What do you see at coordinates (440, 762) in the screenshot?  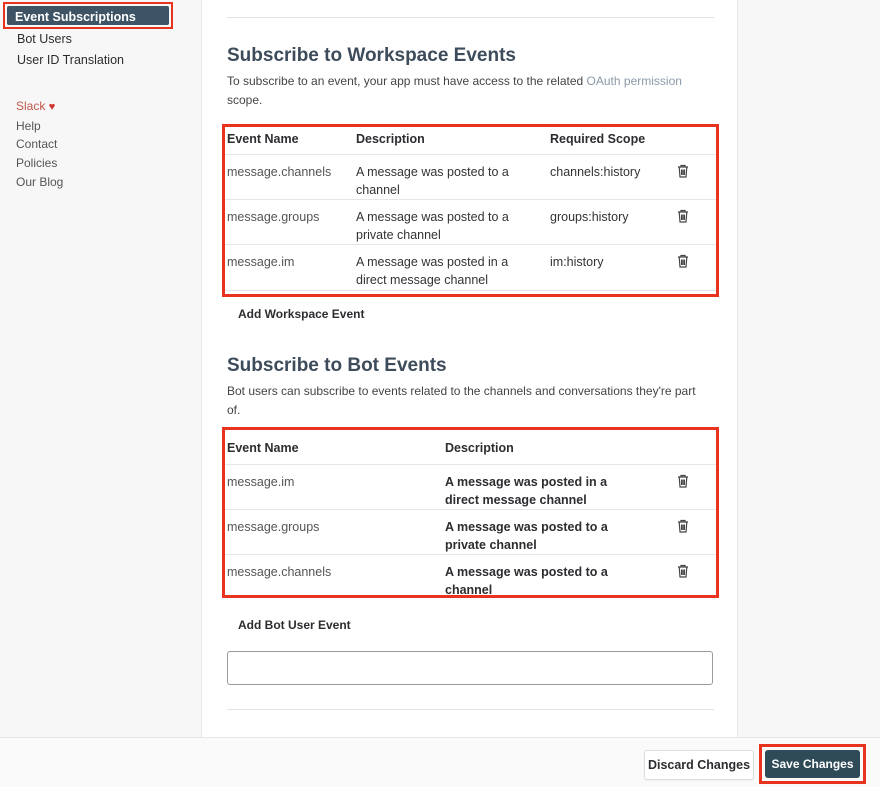 I see `footer-bar: Discard Changes Save Changes` at bounding box center [440, 762].